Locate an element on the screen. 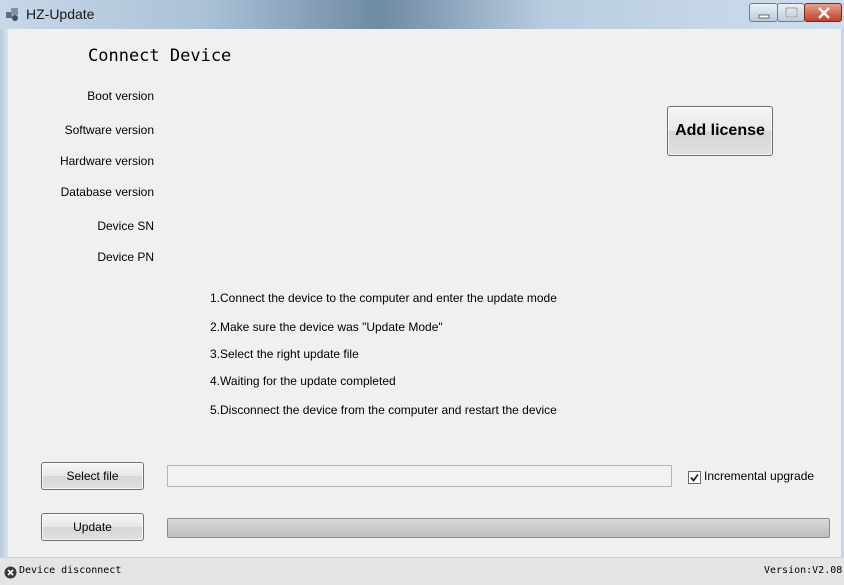 The width and height of the screenshot is (844, 585). maximize-button is located at coordinates (791, 12).